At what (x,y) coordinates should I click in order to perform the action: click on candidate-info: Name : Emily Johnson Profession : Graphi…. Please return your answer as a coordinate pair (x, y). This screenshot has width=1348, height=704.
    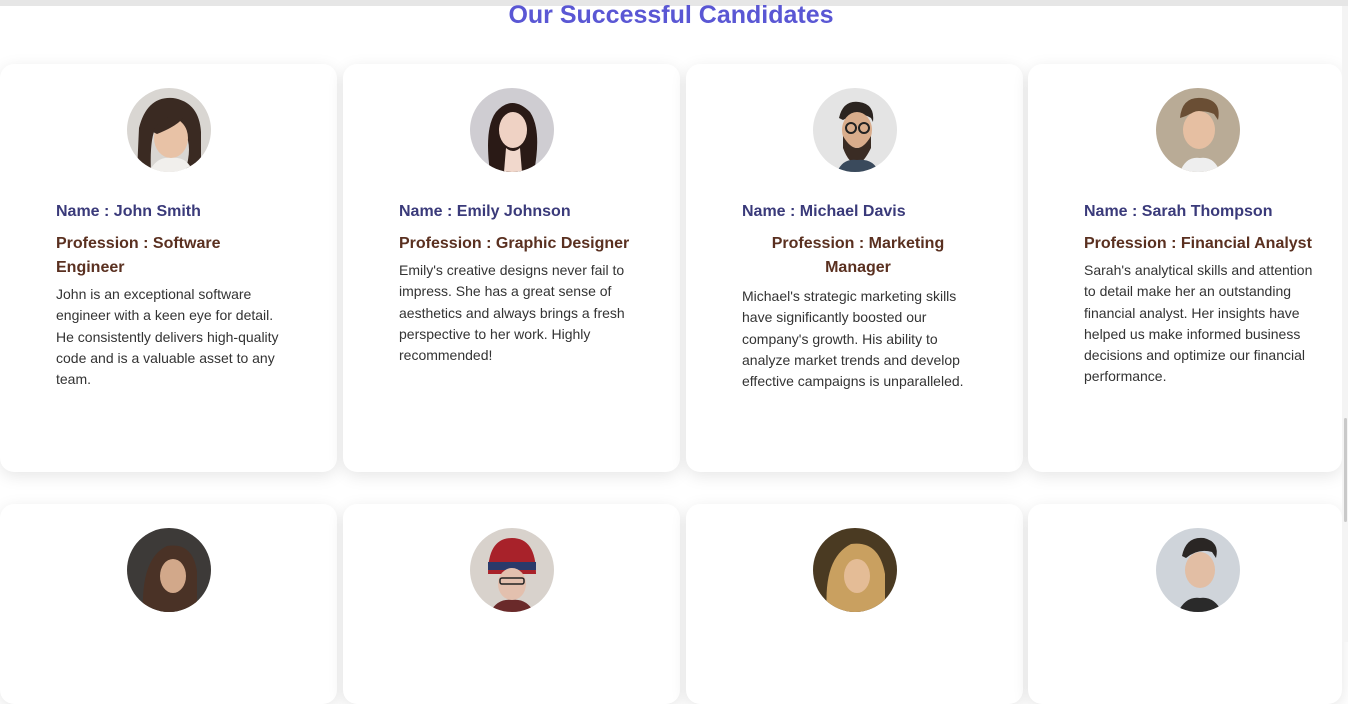
    Looking at the image, I should click on (515, 283).